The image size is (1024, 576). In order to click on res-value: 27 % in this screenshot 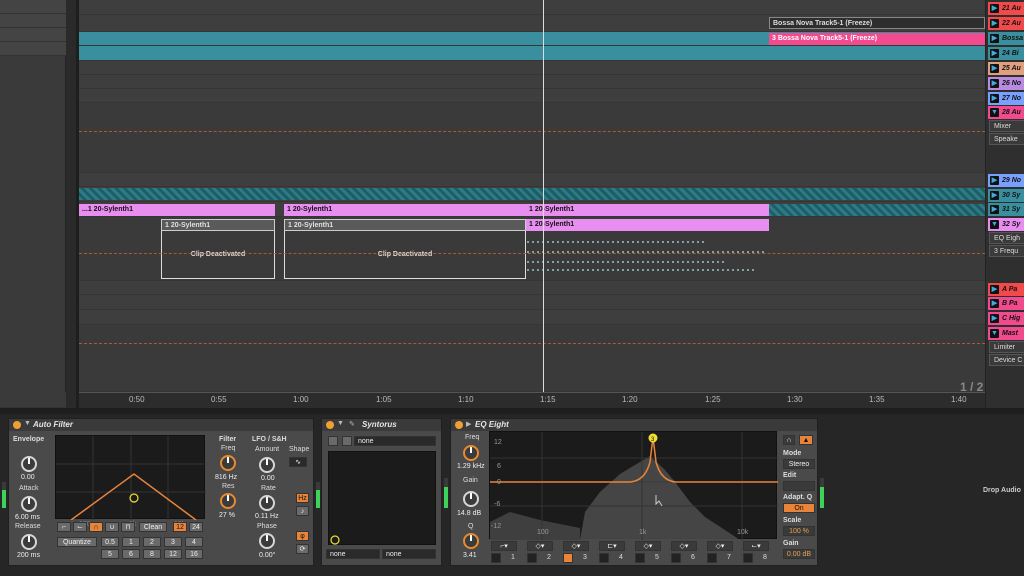, I will do `click(227, 515)`.